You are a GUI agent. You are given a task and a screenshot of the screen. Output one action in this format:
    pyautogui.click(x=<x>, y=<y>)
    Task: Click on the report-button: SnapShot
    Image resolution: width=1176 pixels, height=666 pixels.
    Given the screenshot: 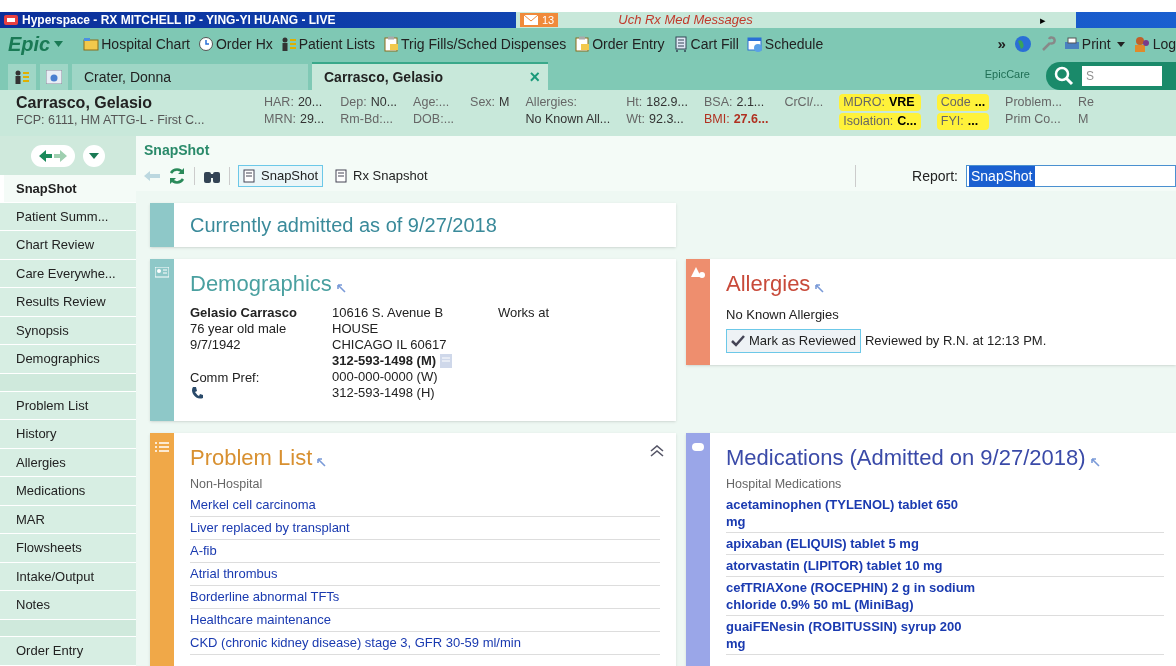 What is the action you would take?
    pyautogui.click(x=281, y=176)
    